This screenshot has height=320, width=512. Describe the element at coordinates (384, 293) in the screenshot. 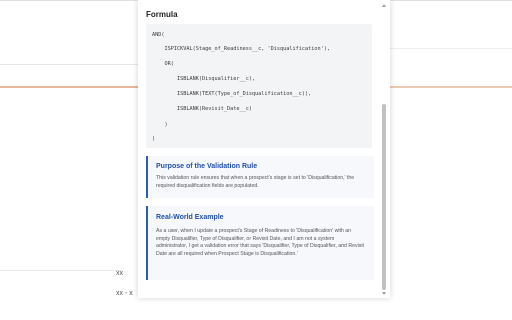

I see `scroll-down-icon` at that location.